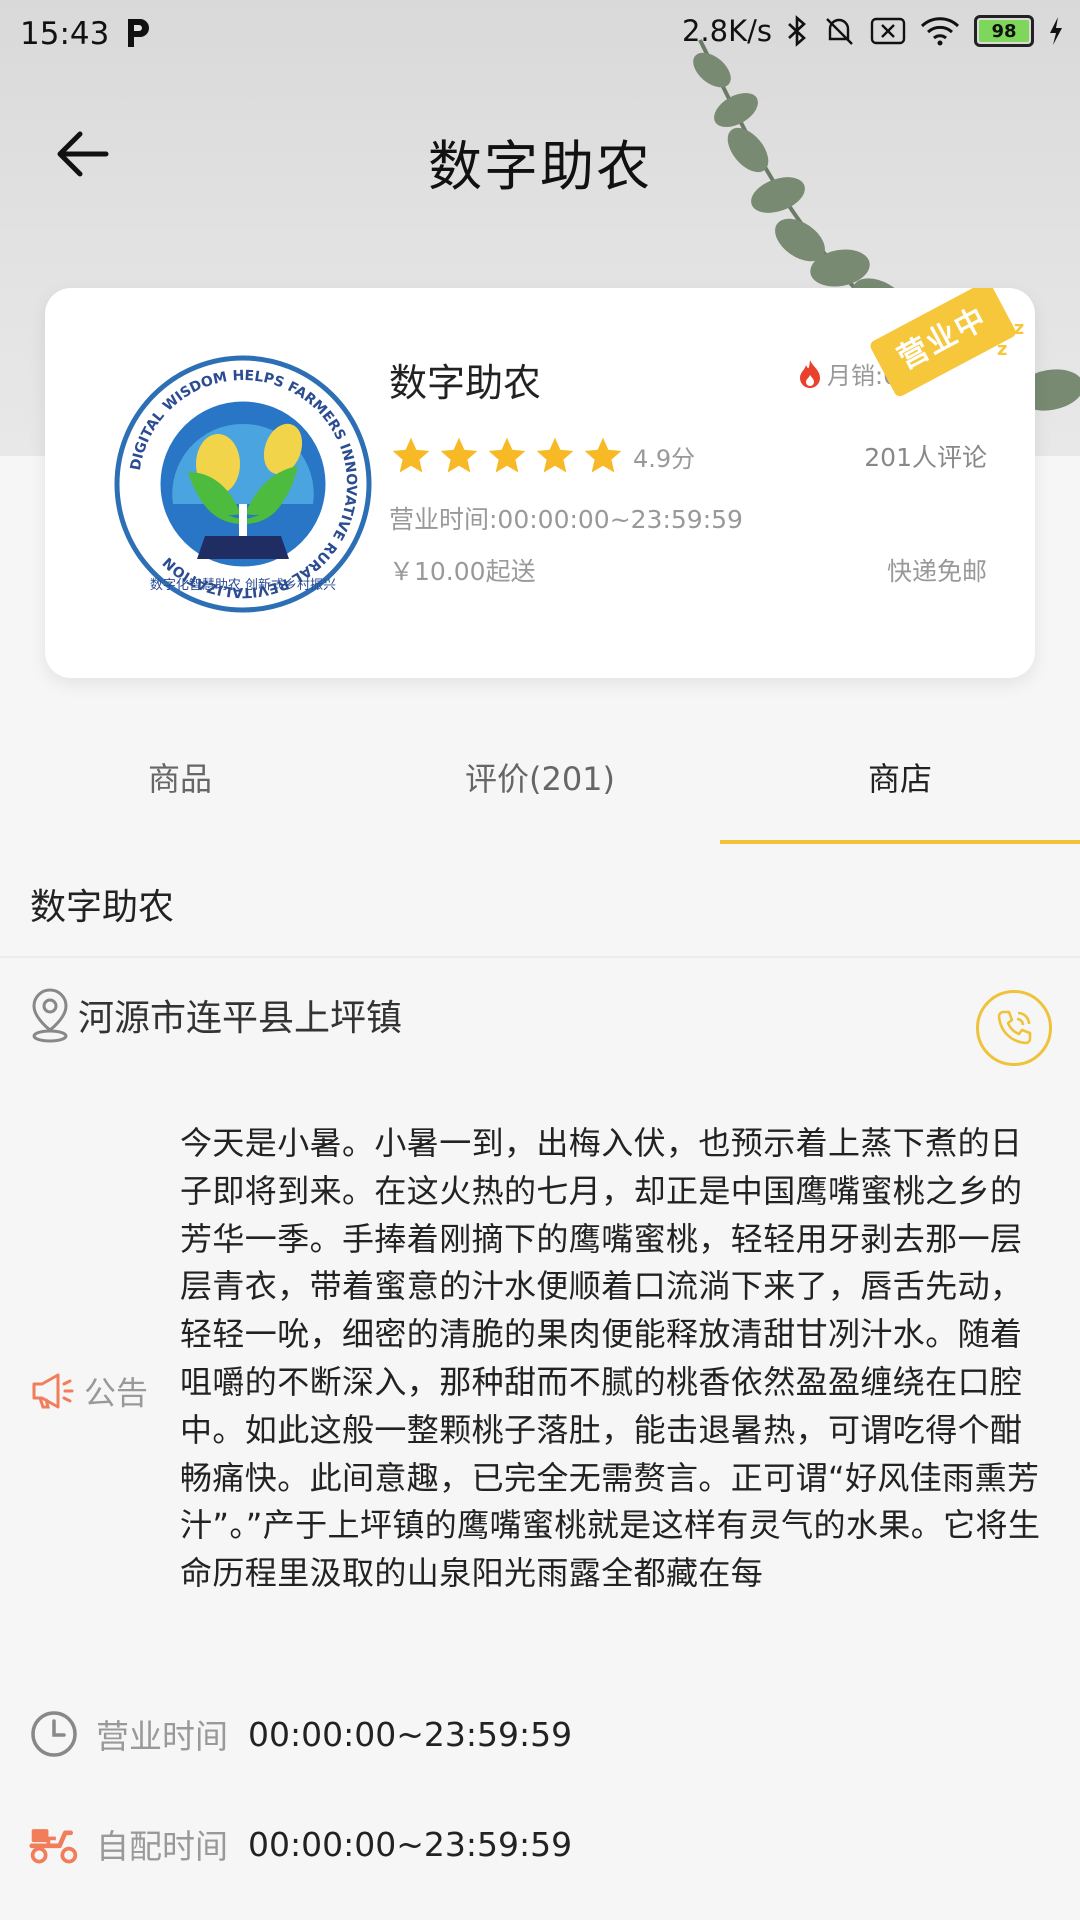 Image resolution: width=1080 pixels, height=1920 pixels. I want to click on delivery-info: 快递免邮, so click(936, 571).